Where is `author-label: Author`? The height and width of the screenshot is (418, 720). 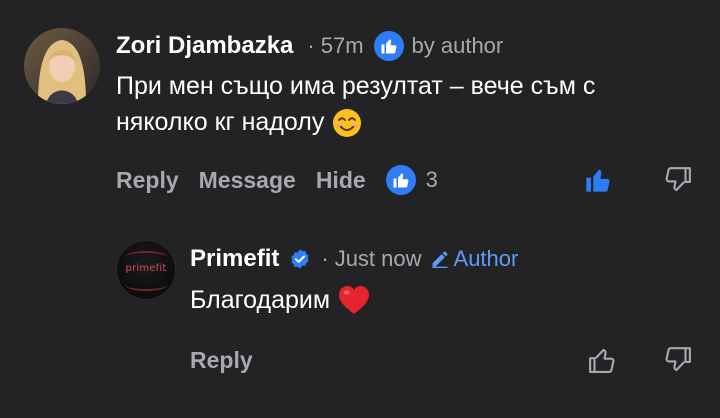
author-label: Author is located at coordinates (474, 259).